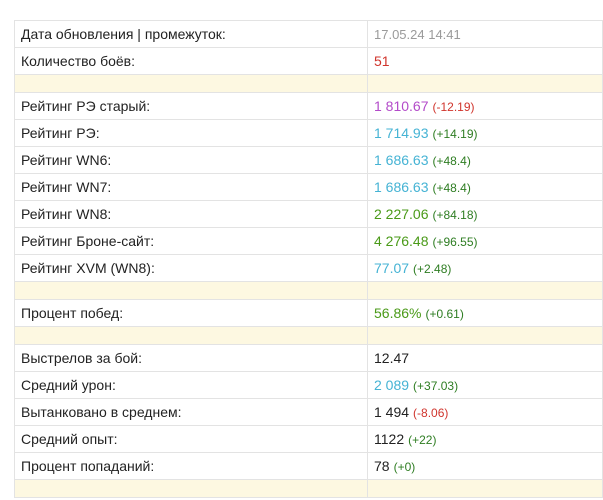 The width and height of the screenshot is (603, 500). Describe the element at coordinates (485, 106) in the screenshot. I see `stat-value-cell: 1 810.67 (-12.19)` at that location.